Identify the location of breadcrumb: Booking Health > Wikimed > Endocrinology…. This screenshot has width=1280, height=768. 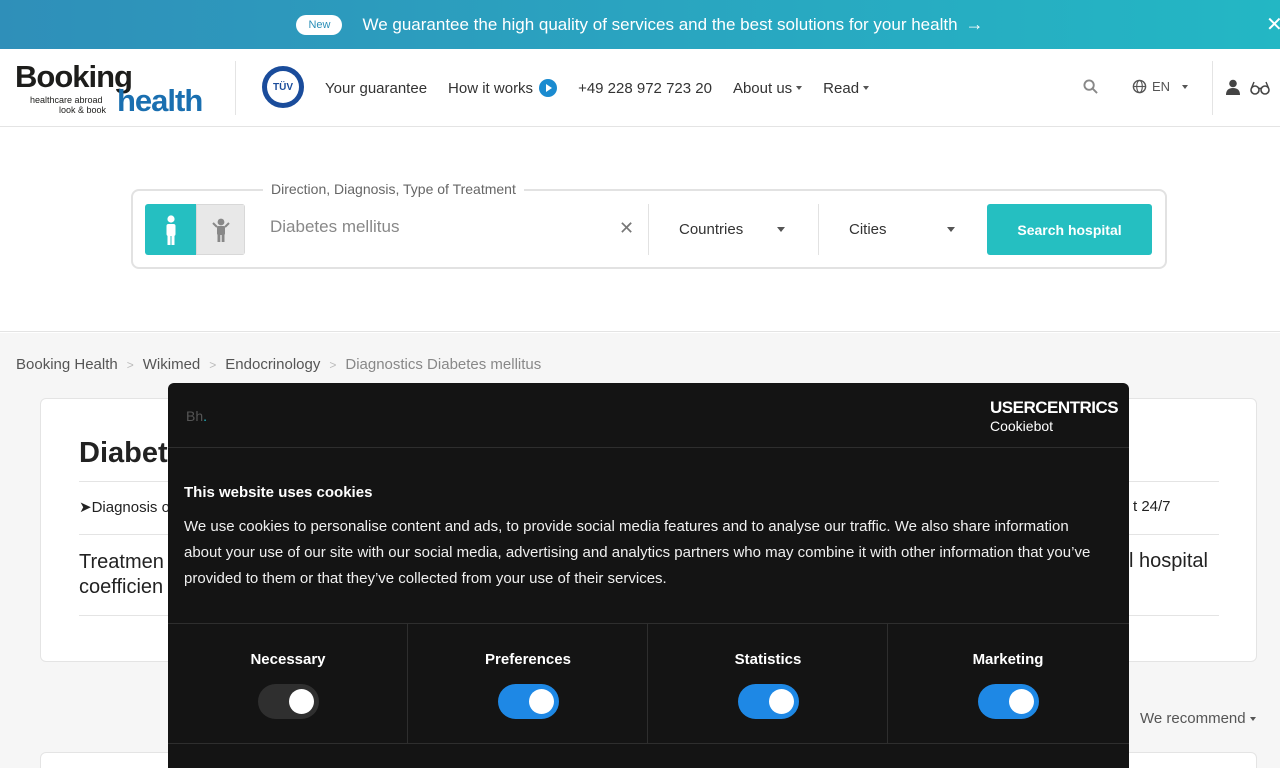
(278, 364).